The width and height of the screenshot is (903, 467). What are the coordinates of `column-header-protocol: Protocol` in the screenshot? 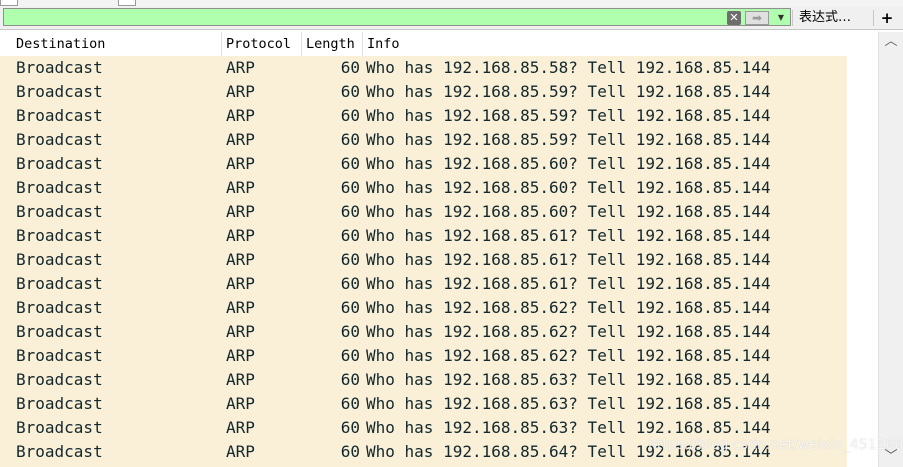 It's located at (262, 44).